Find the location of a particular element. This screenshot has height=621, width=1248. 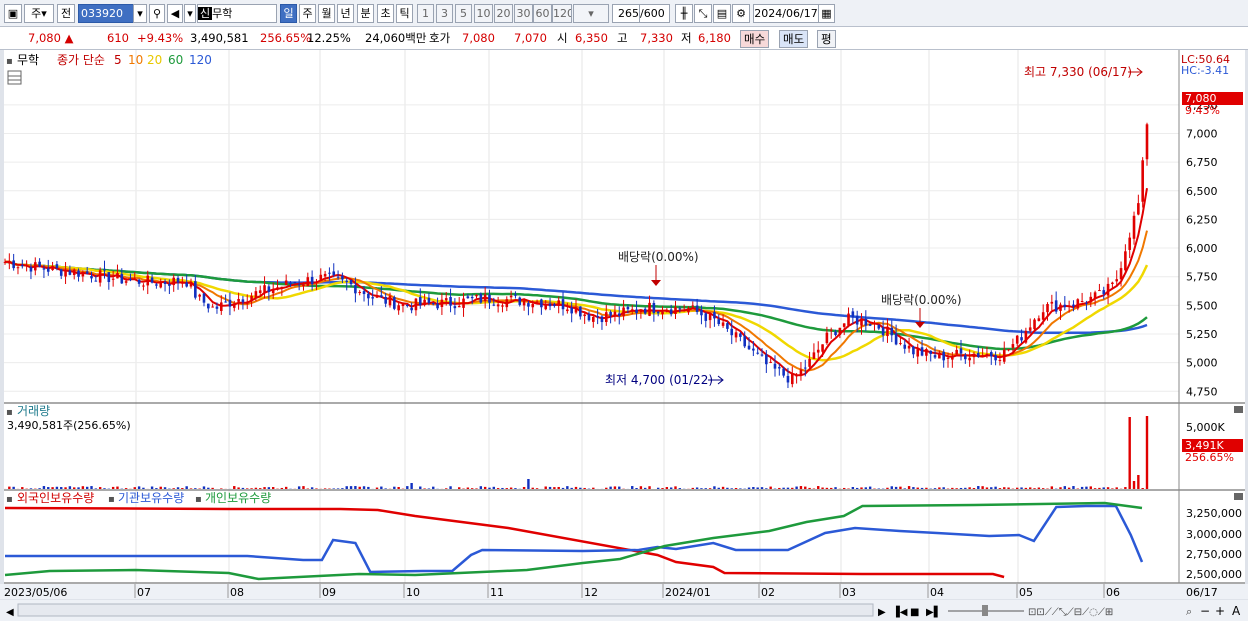

interval-button: 120 is located at coordinates (562, 13).